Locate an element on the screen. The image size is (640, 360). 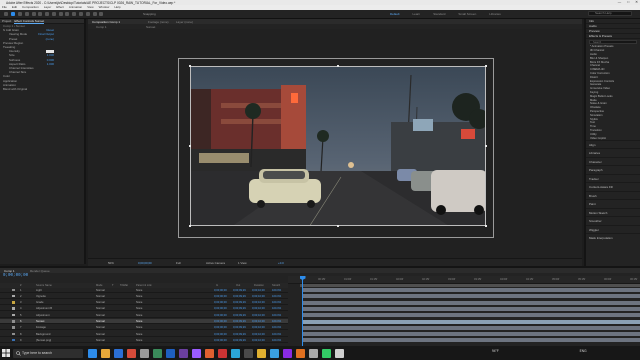
playhead-line is located at coordinates (302, 311).